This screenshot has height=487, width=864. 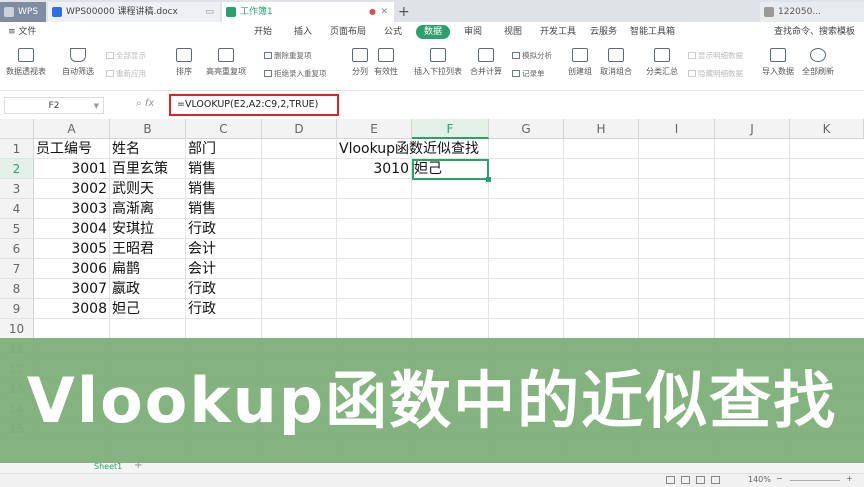 I want to click on normal-view-icon, so click(x=670, y=480).